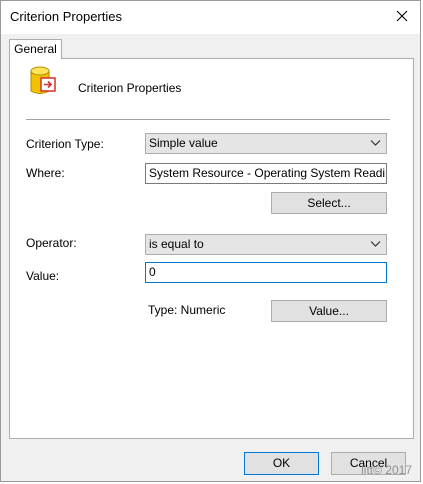  Describe the element at coordinates (368, 463) in the screenshot. I see `cancel-button: Cancel` at that location.